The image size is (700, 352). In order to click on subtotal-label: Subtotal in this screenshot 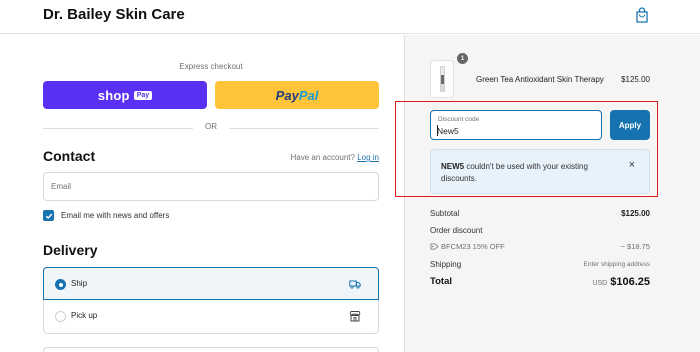, I will do `click(445, 213)`.